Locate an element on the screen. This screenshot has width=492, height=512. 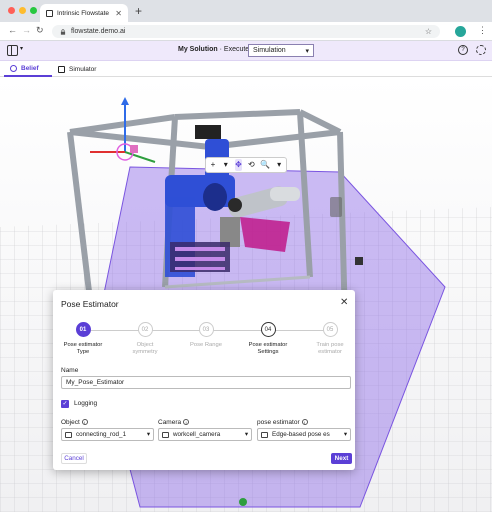
add-button: + is located at coordinates (213, 165).